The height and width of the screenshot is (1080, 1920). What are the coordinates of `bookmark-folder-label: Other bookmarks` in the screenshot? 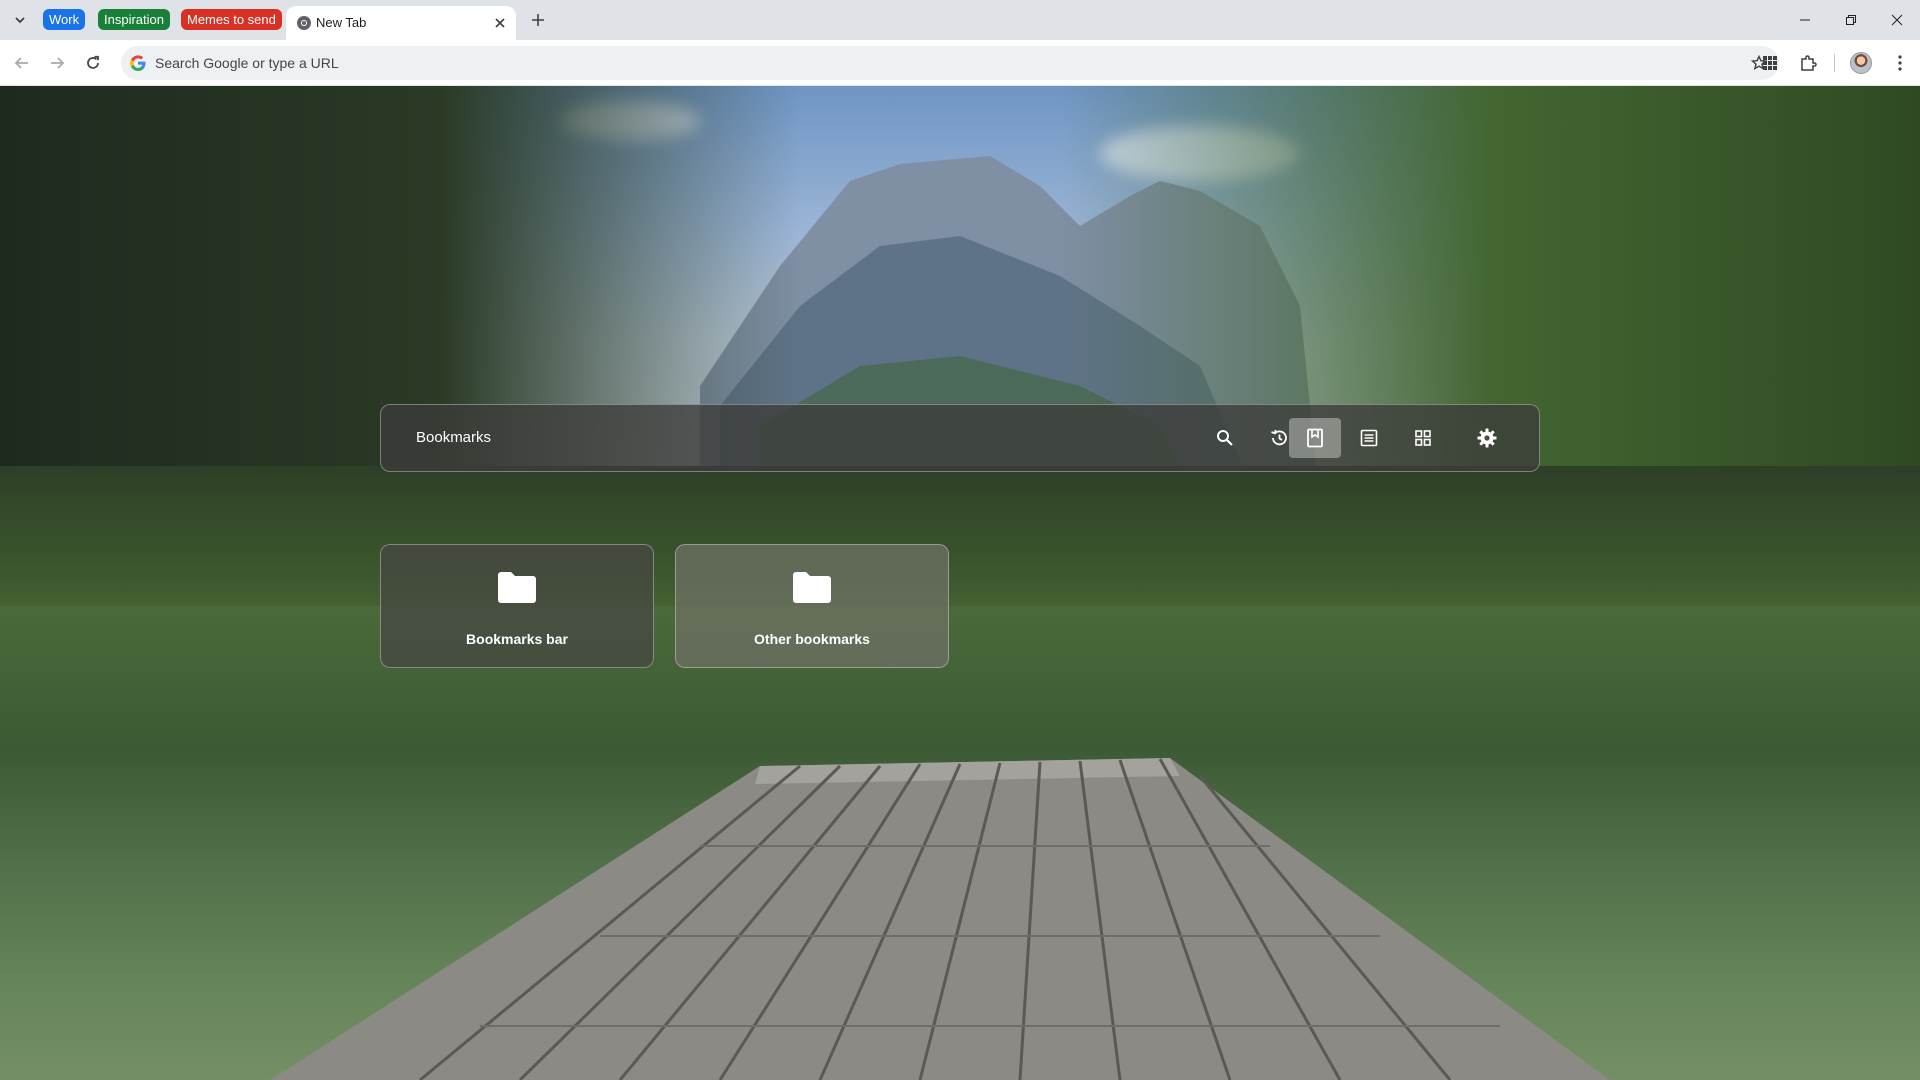 It's located at (812, 639).